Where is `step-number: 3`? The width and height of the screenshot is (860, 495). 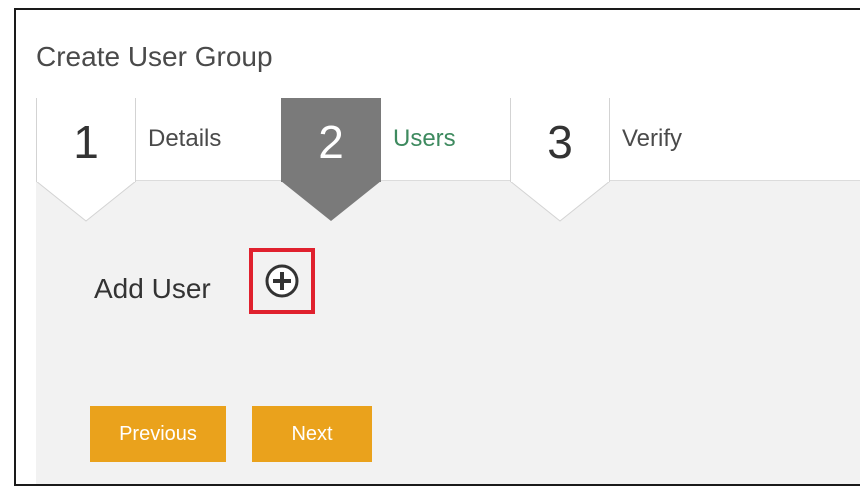
step-number: 3 is located at coordinates (560, 142).